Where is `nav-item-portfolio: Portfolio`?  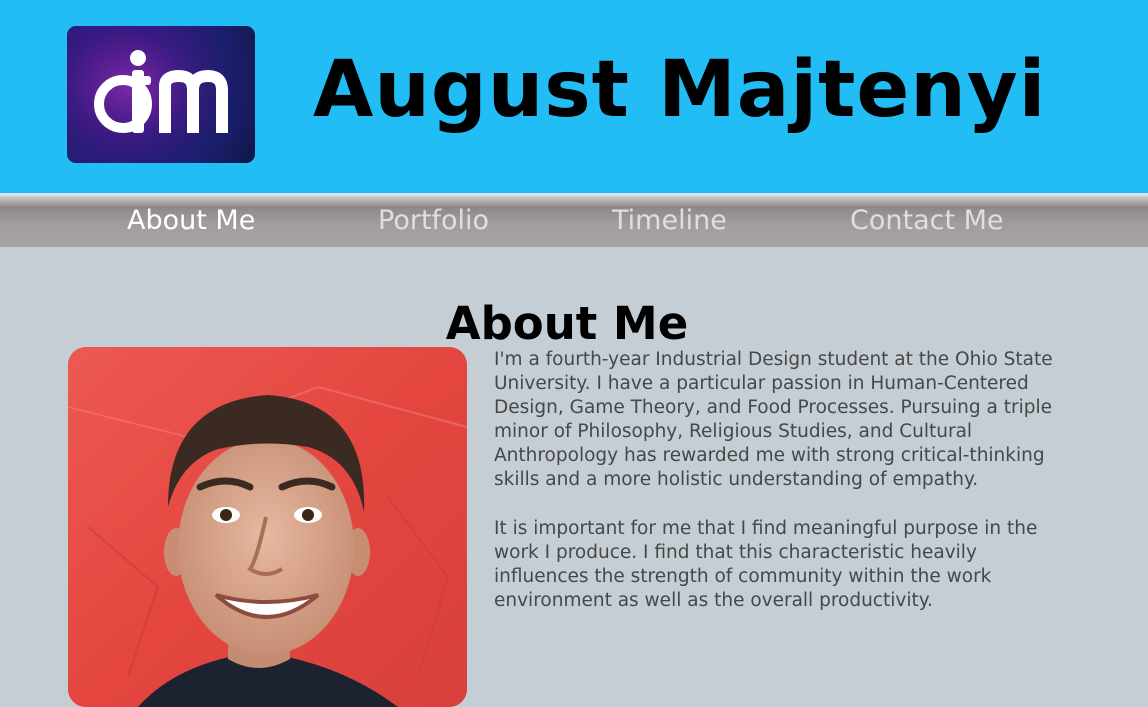 nav-item-portfolio: Portfolio is located at coordinates (433, 221).